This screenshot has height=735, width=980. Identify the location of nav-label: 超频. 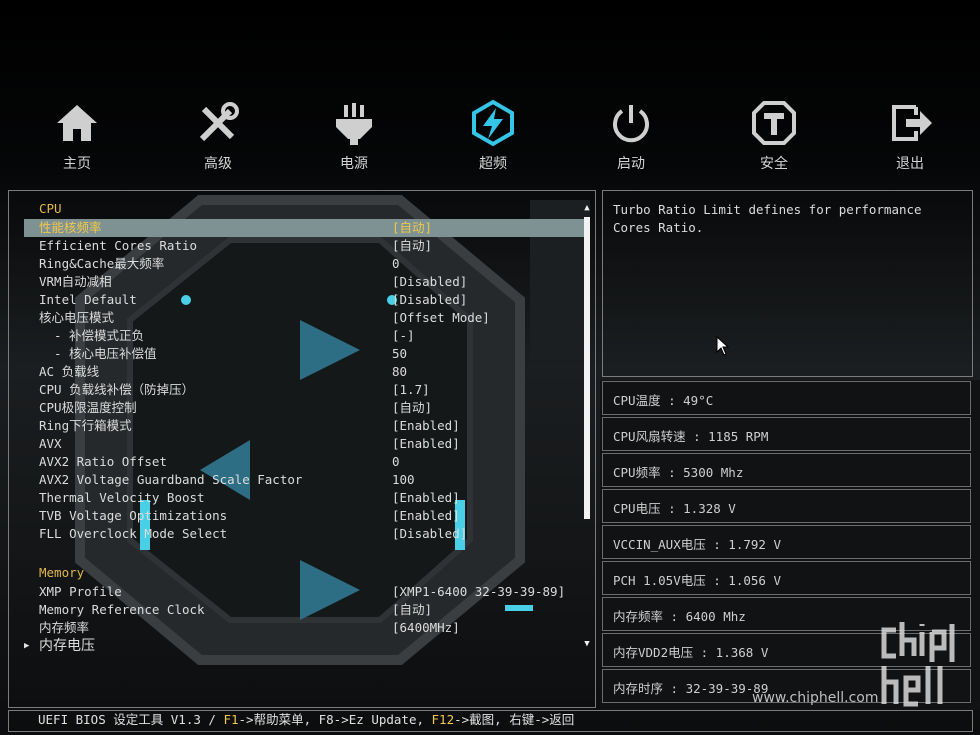
(493, 164).